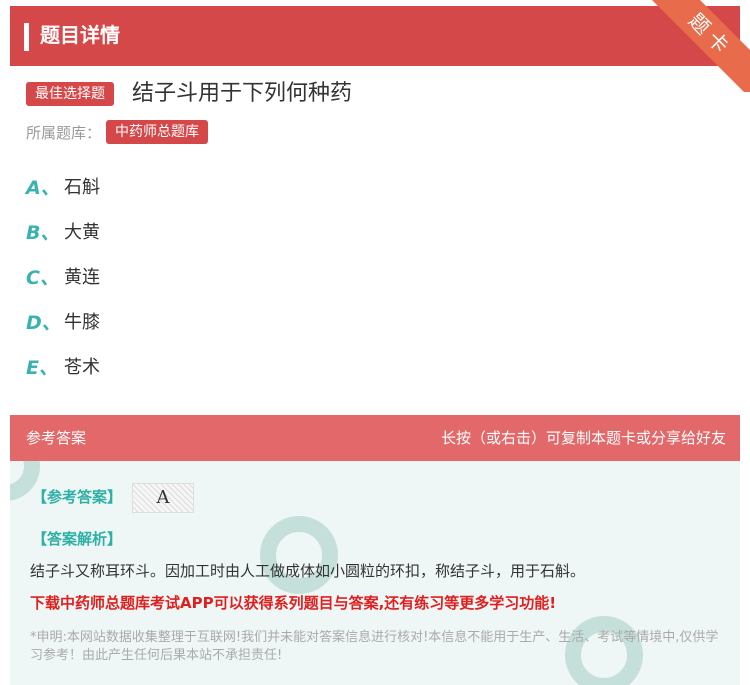 Image resolution: width=750 pixels, height=685 pixels. Describe the element at coordinates (82, 232) in the screenshot. I see `option-text: 大黄` at that location.